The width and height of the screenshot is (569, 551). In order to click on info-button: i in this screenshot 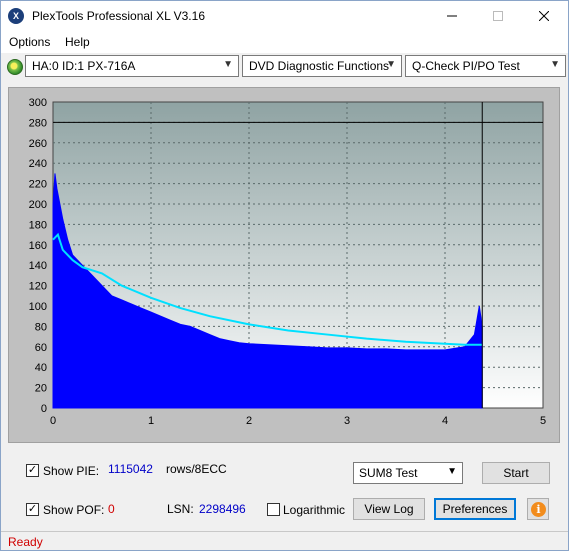, I will do `click(538, 509)`.